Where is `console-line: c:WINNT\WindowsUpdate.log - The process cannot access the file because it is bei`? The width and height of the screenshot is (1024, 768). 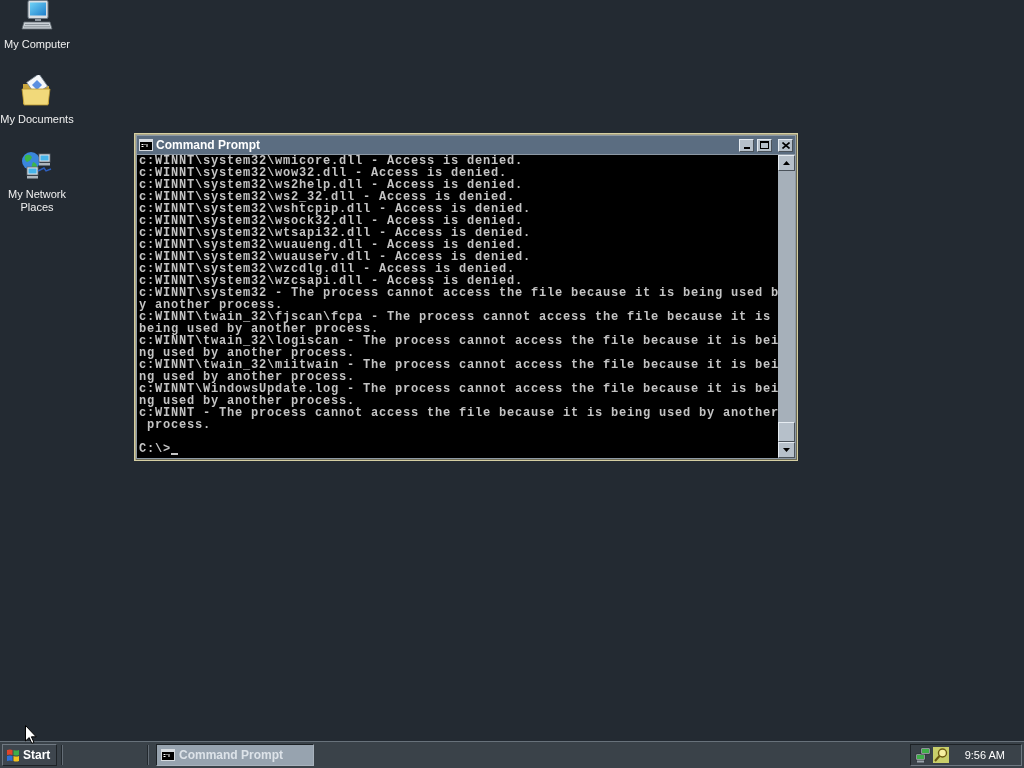 console-line: c:WINNT\WindowsUpdate.log - The process cannot access the file because it is bei is located at coordinates (458, 389).